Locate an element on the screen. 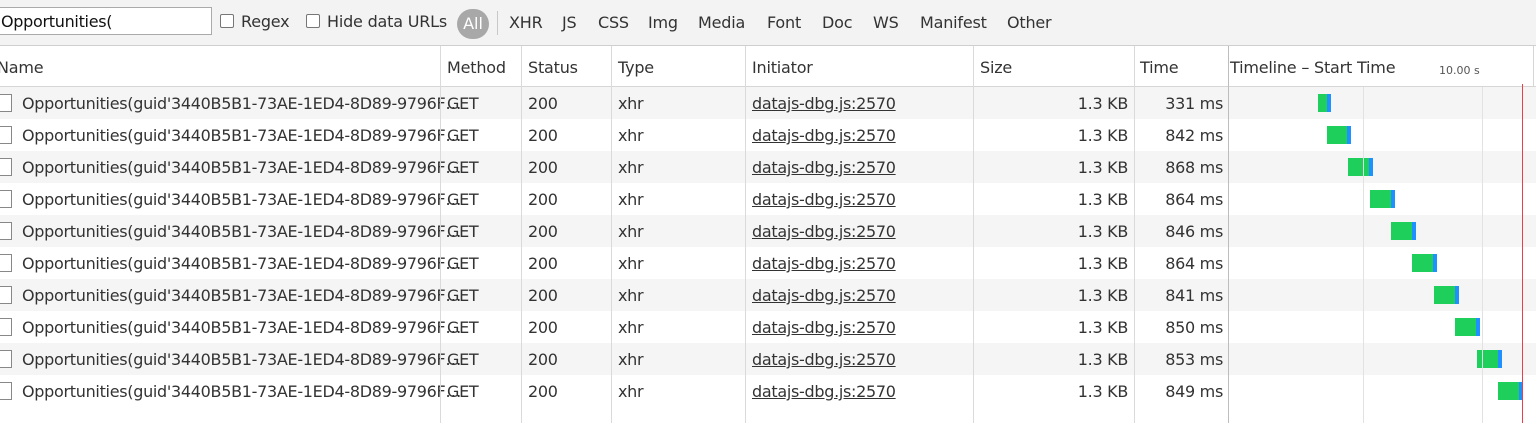 The height and width of the screenshot is (423, 1536). filter-input is located at coordinates (106, 21).